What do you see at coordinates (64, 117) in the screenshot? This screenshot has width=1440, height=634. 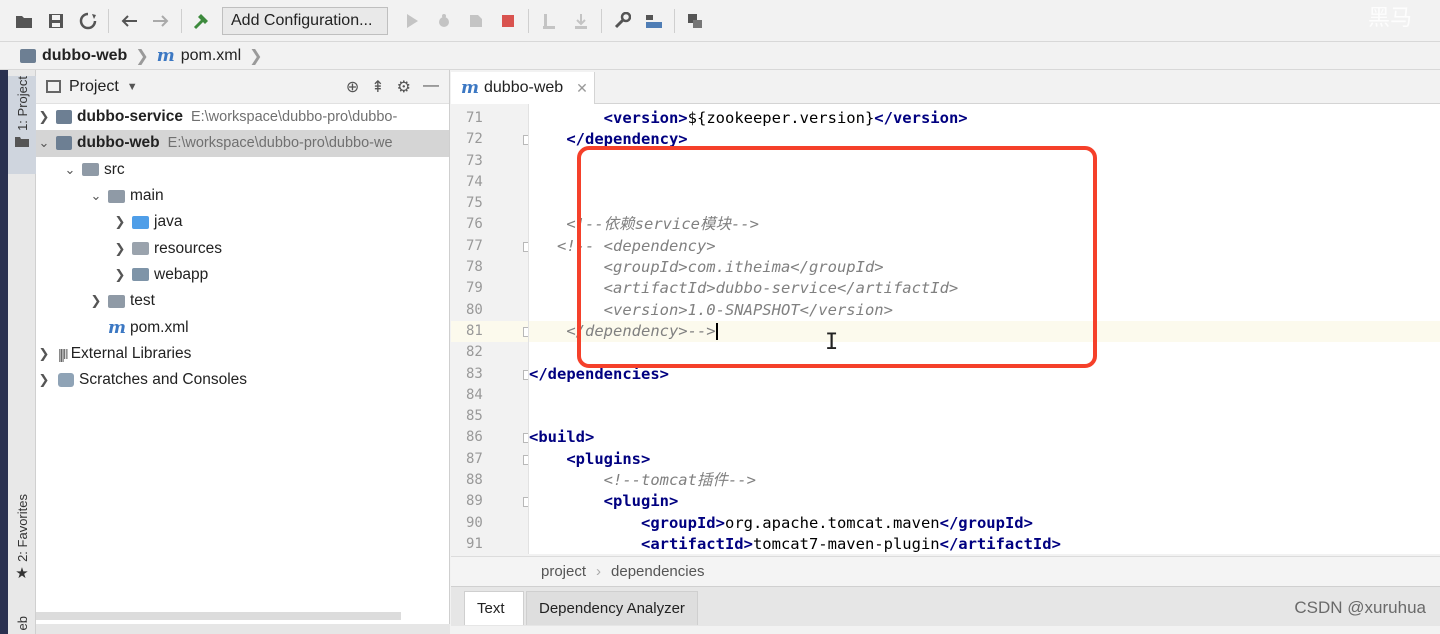 I see `module-folder-icon` at bounding box center [64, 117].